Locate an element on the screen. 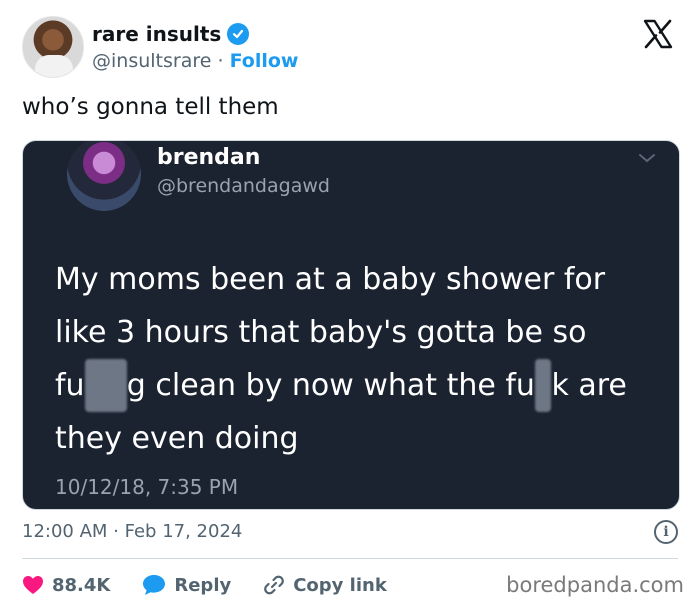  x-logo-icon is located at coordinates (658, 34).